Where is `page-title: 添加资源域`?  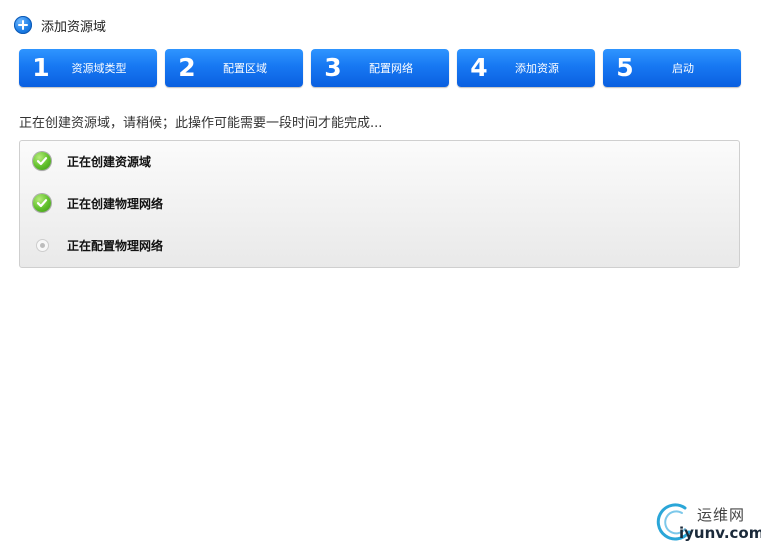
page-title: 添加资源域 is located at coordinates (74, 27).